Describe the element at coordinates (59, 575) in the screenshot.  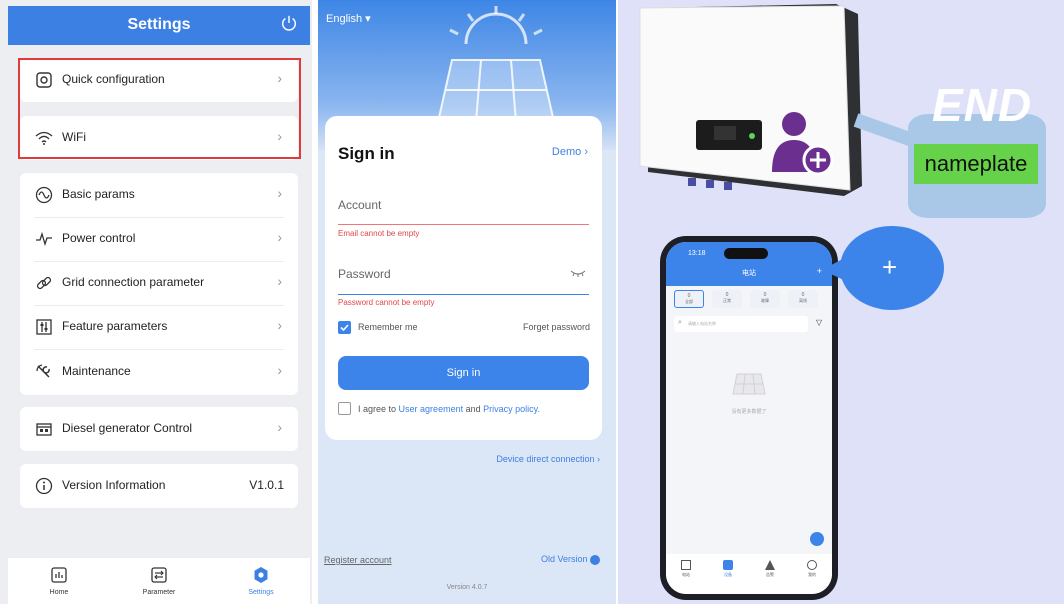
I see `home-chart-icon` at that location.